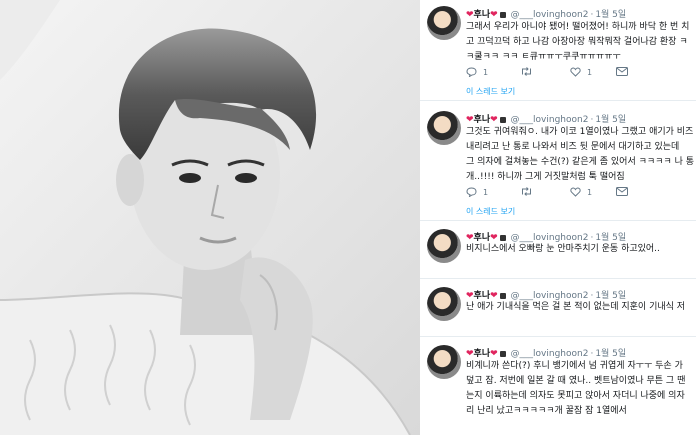 The image size is (696, 435). What do you see at coordinates (578, 27) in the screenshot?
I see `text-line: 그래서 우리가 아니야 됐어! 떨어졌어! 하니까 바닥 한 번 치` at bounding box center [578, 27].